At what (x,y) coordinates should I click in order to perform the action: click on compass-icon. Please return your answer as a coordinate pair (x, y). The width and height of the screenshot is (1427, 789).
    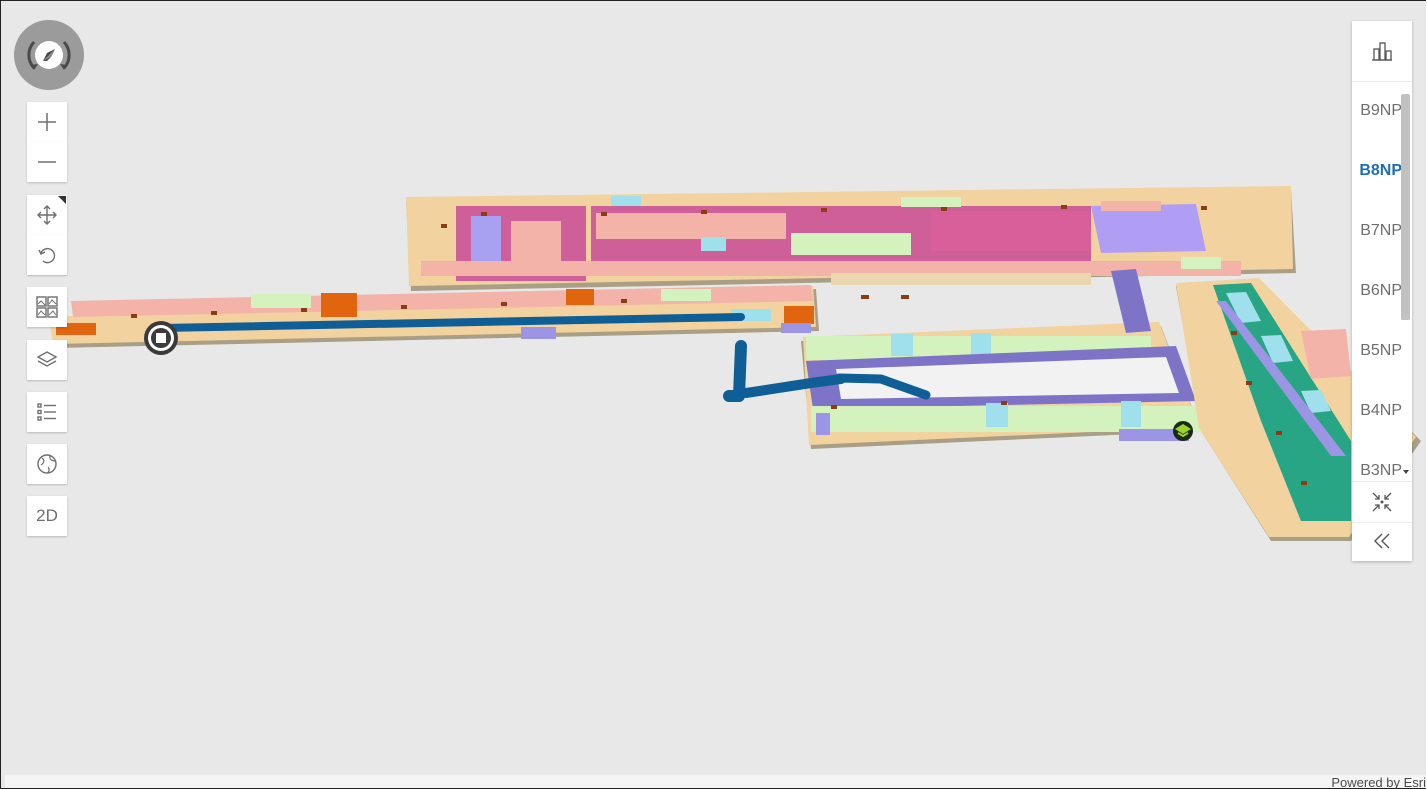
    Looking at the image, I should click on (49, 55).